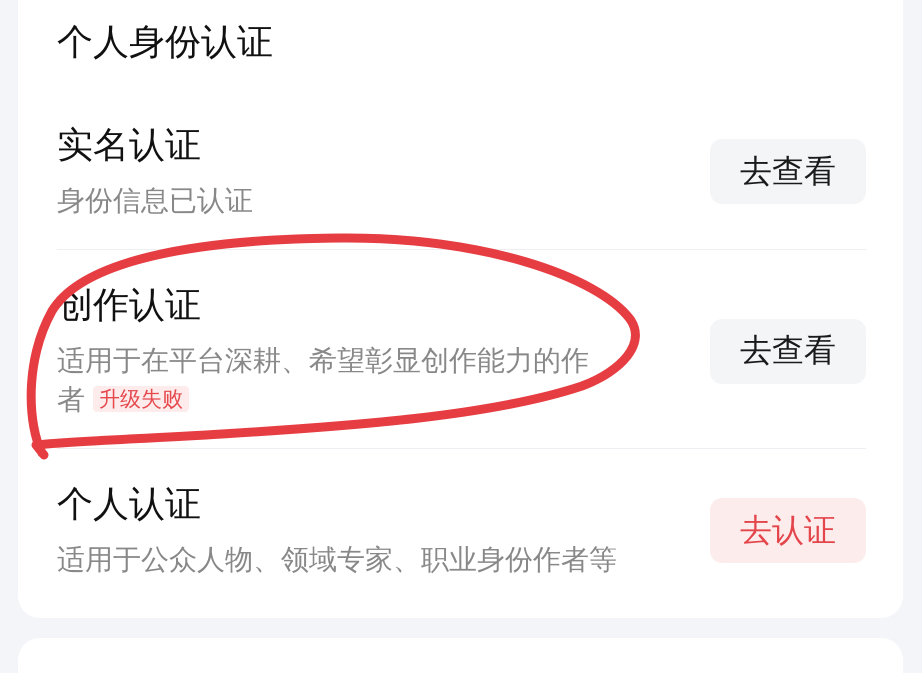 The image size is (922, 673). Describe the element at coordinates (165, 43) in the screenshot. I see `section-title: 个人身份认证` at that location.